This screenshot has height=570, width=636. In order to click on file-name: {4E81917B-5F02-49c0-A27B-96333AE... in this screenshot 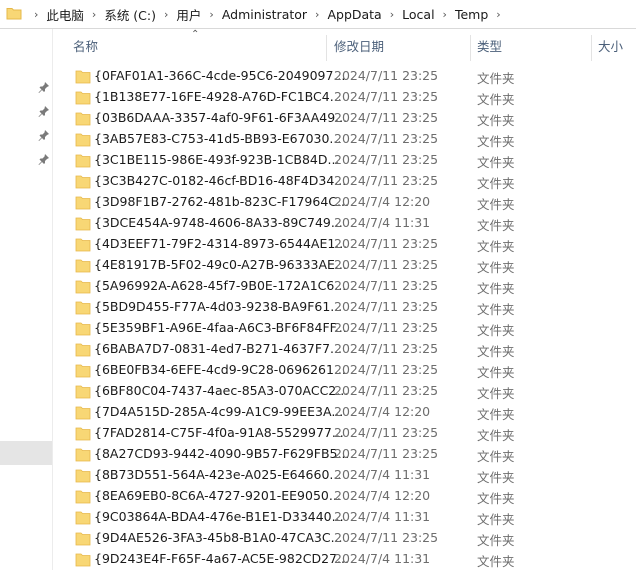, I will do `click(220, 264)`.